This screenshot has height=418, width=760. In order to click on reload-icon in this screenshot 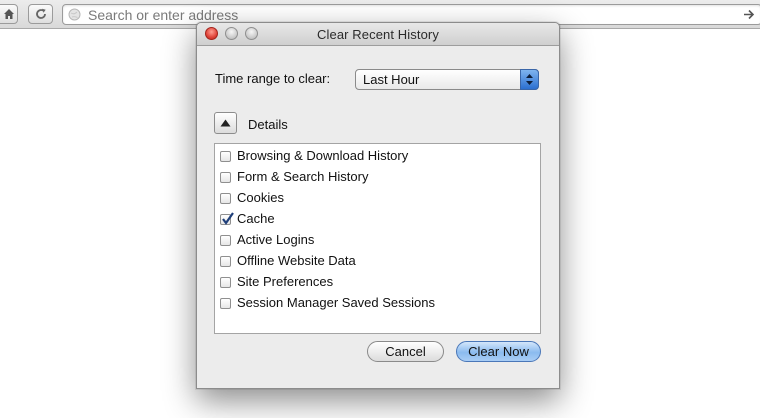, I will do `click(40, 13)`.